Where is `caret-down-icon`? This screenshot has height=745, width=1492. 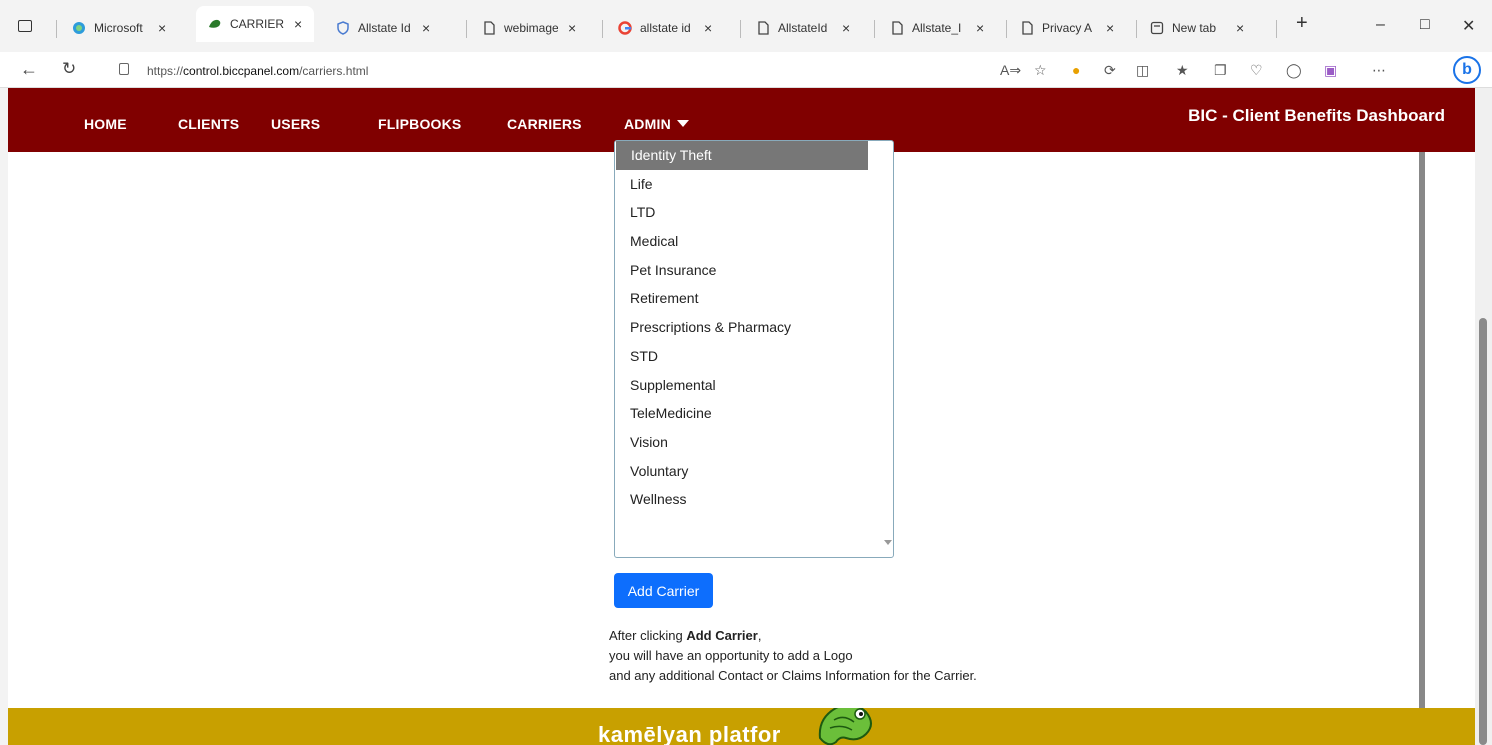 caret-down-icon is located at coordinates (682, 123).